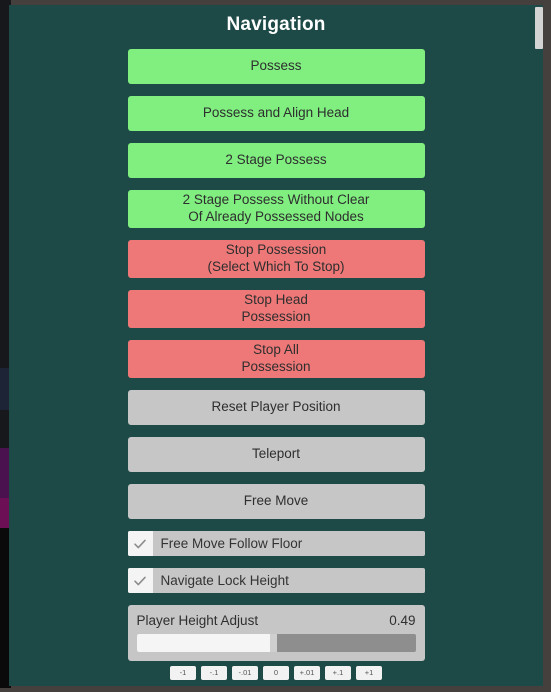 This screenshot has width=551, height=692. What do you see at coordinates (224, 580) in the screenshot?
I see `checkbox-label: Navigate Lock Height` at bounding box center [224, 580].